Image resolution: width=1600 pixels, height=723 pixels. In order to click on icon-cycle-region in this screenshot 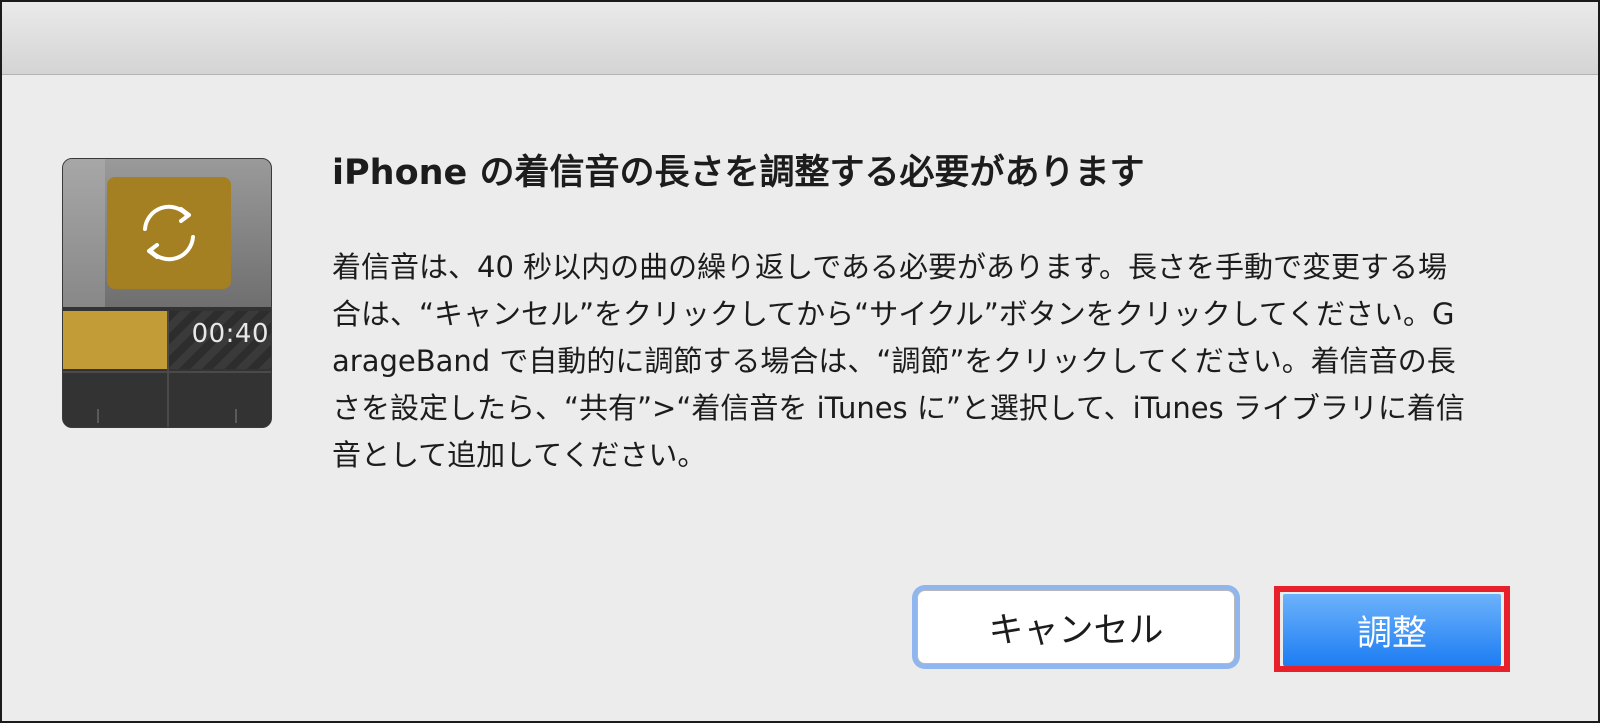, I will do `click(115, 340)`.